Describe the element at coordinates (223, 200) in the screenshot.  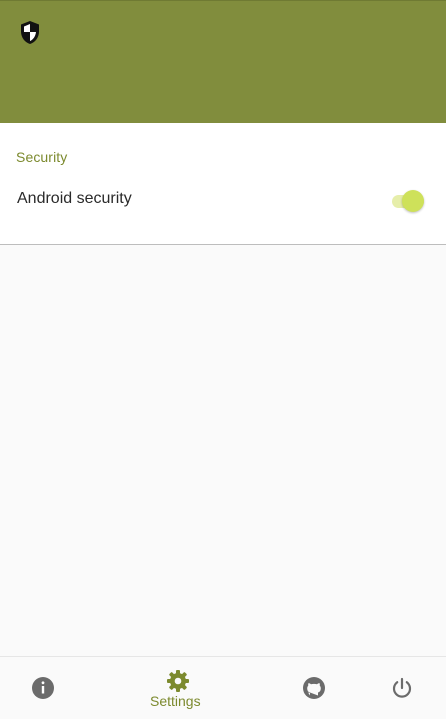
I see `setting-row-android-security: Android security` at that location.